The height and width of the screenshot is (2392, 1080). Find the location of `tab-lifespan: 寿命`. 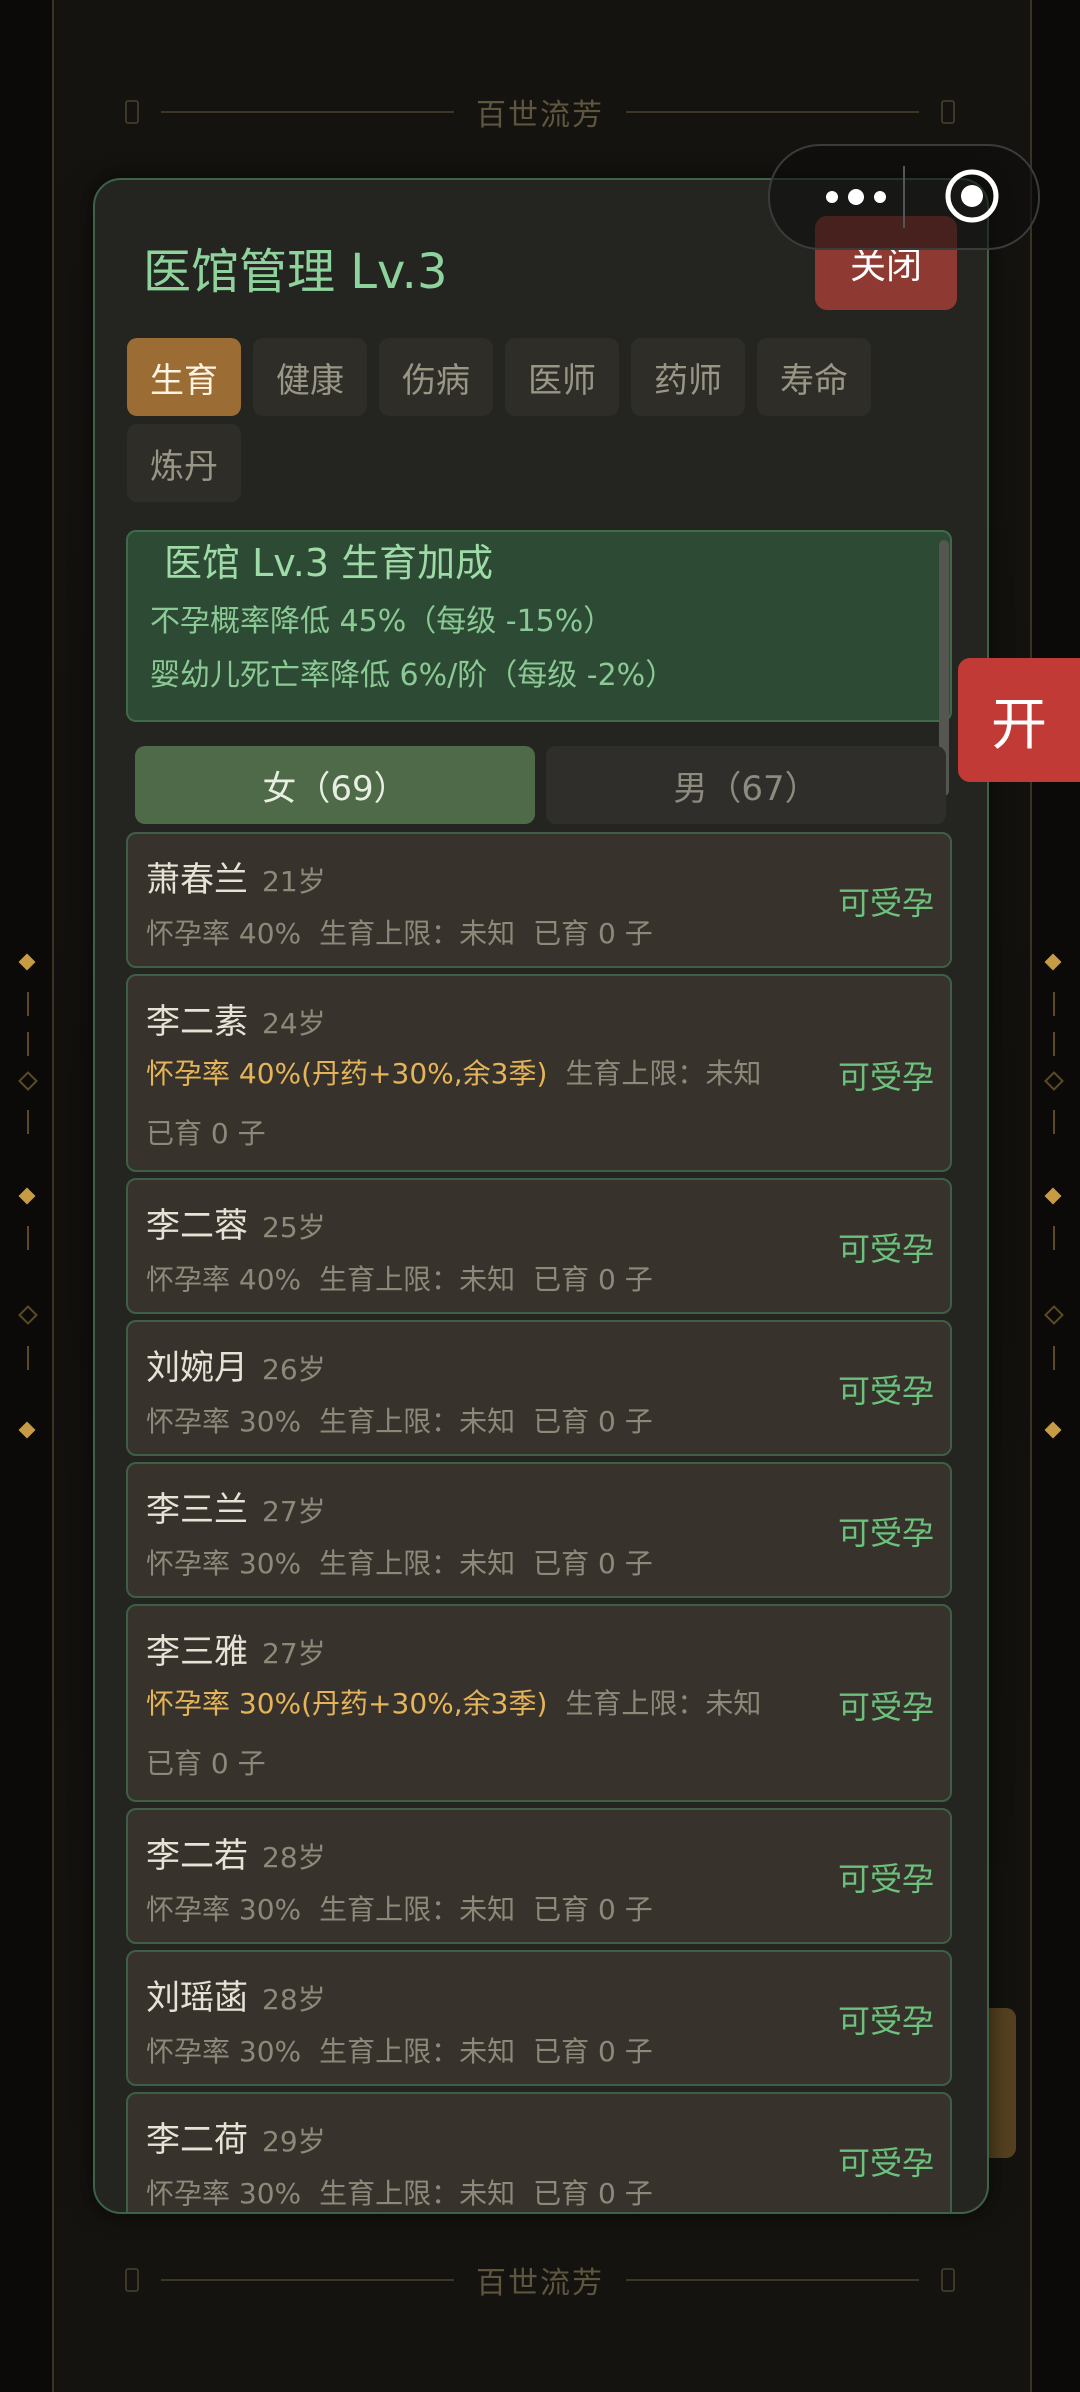

tab-lifespan: 寿命 is located at coordinates (814, 377).